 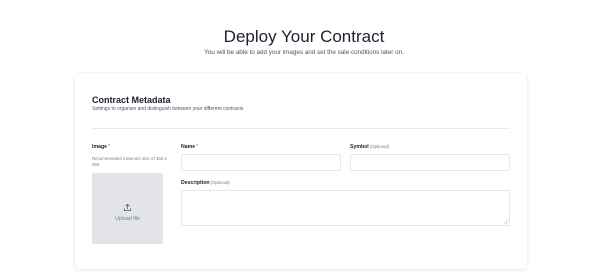 I want to click on symbol-input, so click(x=430, y=162).